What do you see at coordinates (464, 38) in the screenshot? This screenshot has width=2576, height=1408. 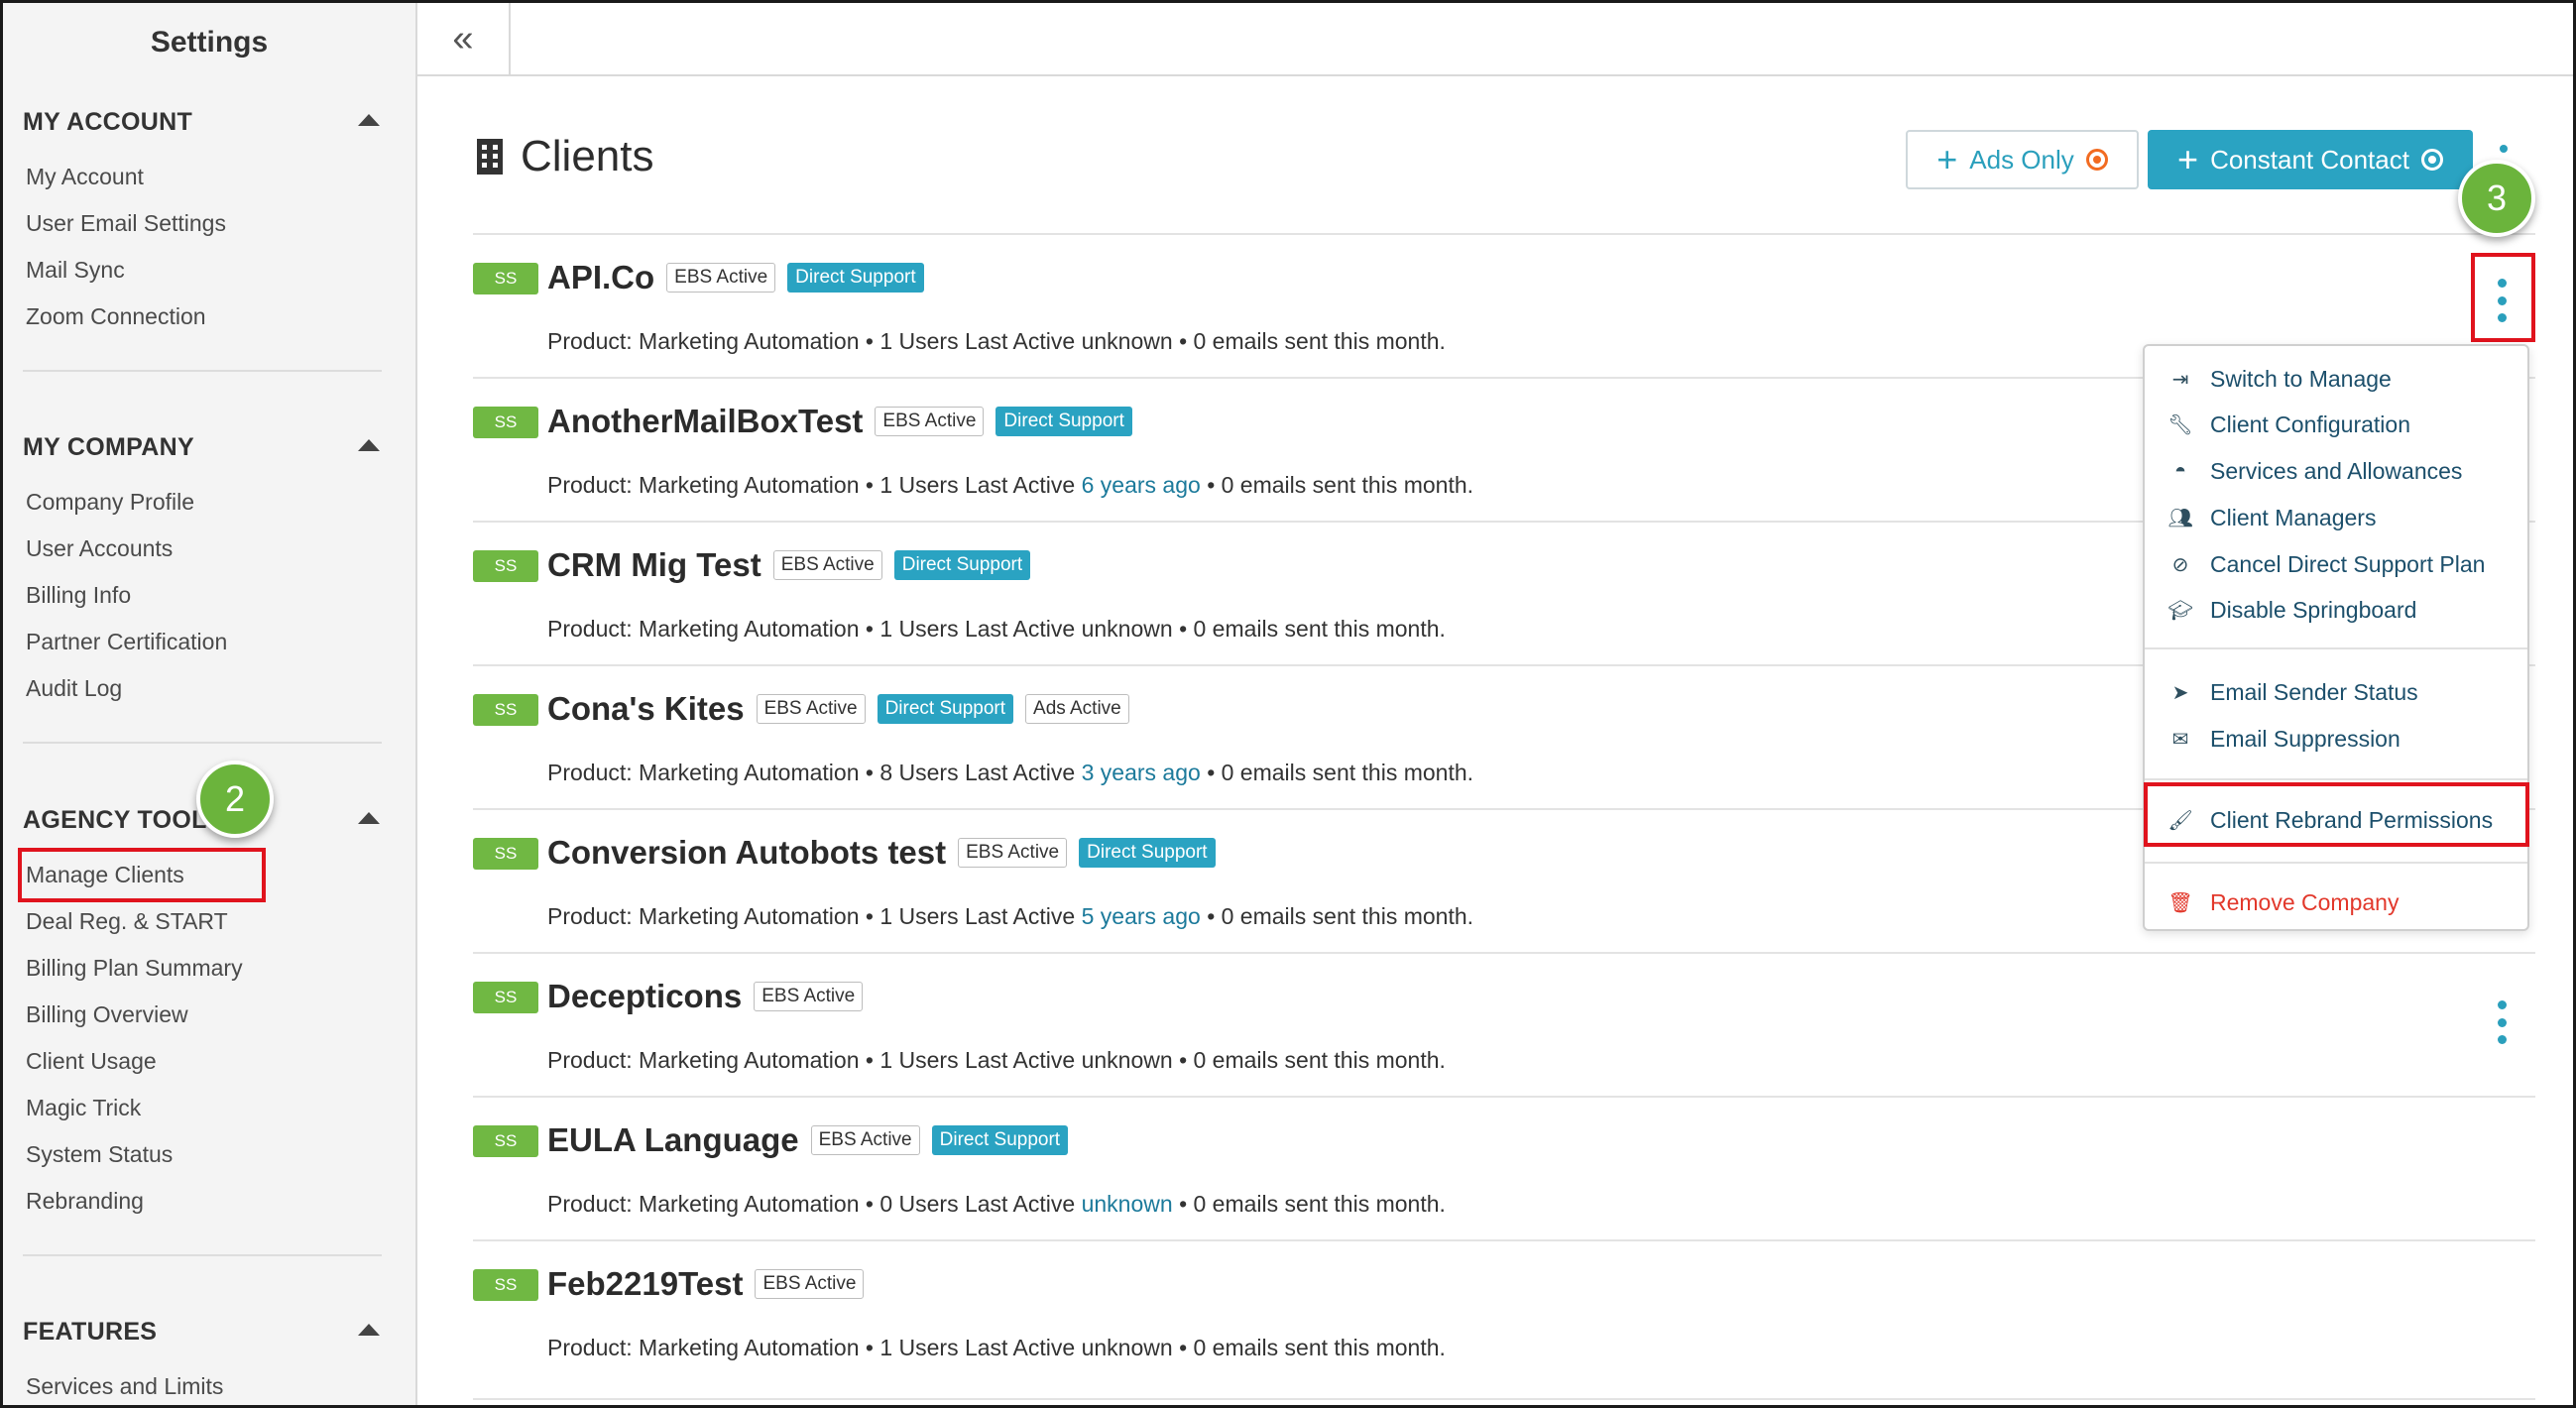 I see `collapse-sidebar-button: «` at bounding box center [464, 38].